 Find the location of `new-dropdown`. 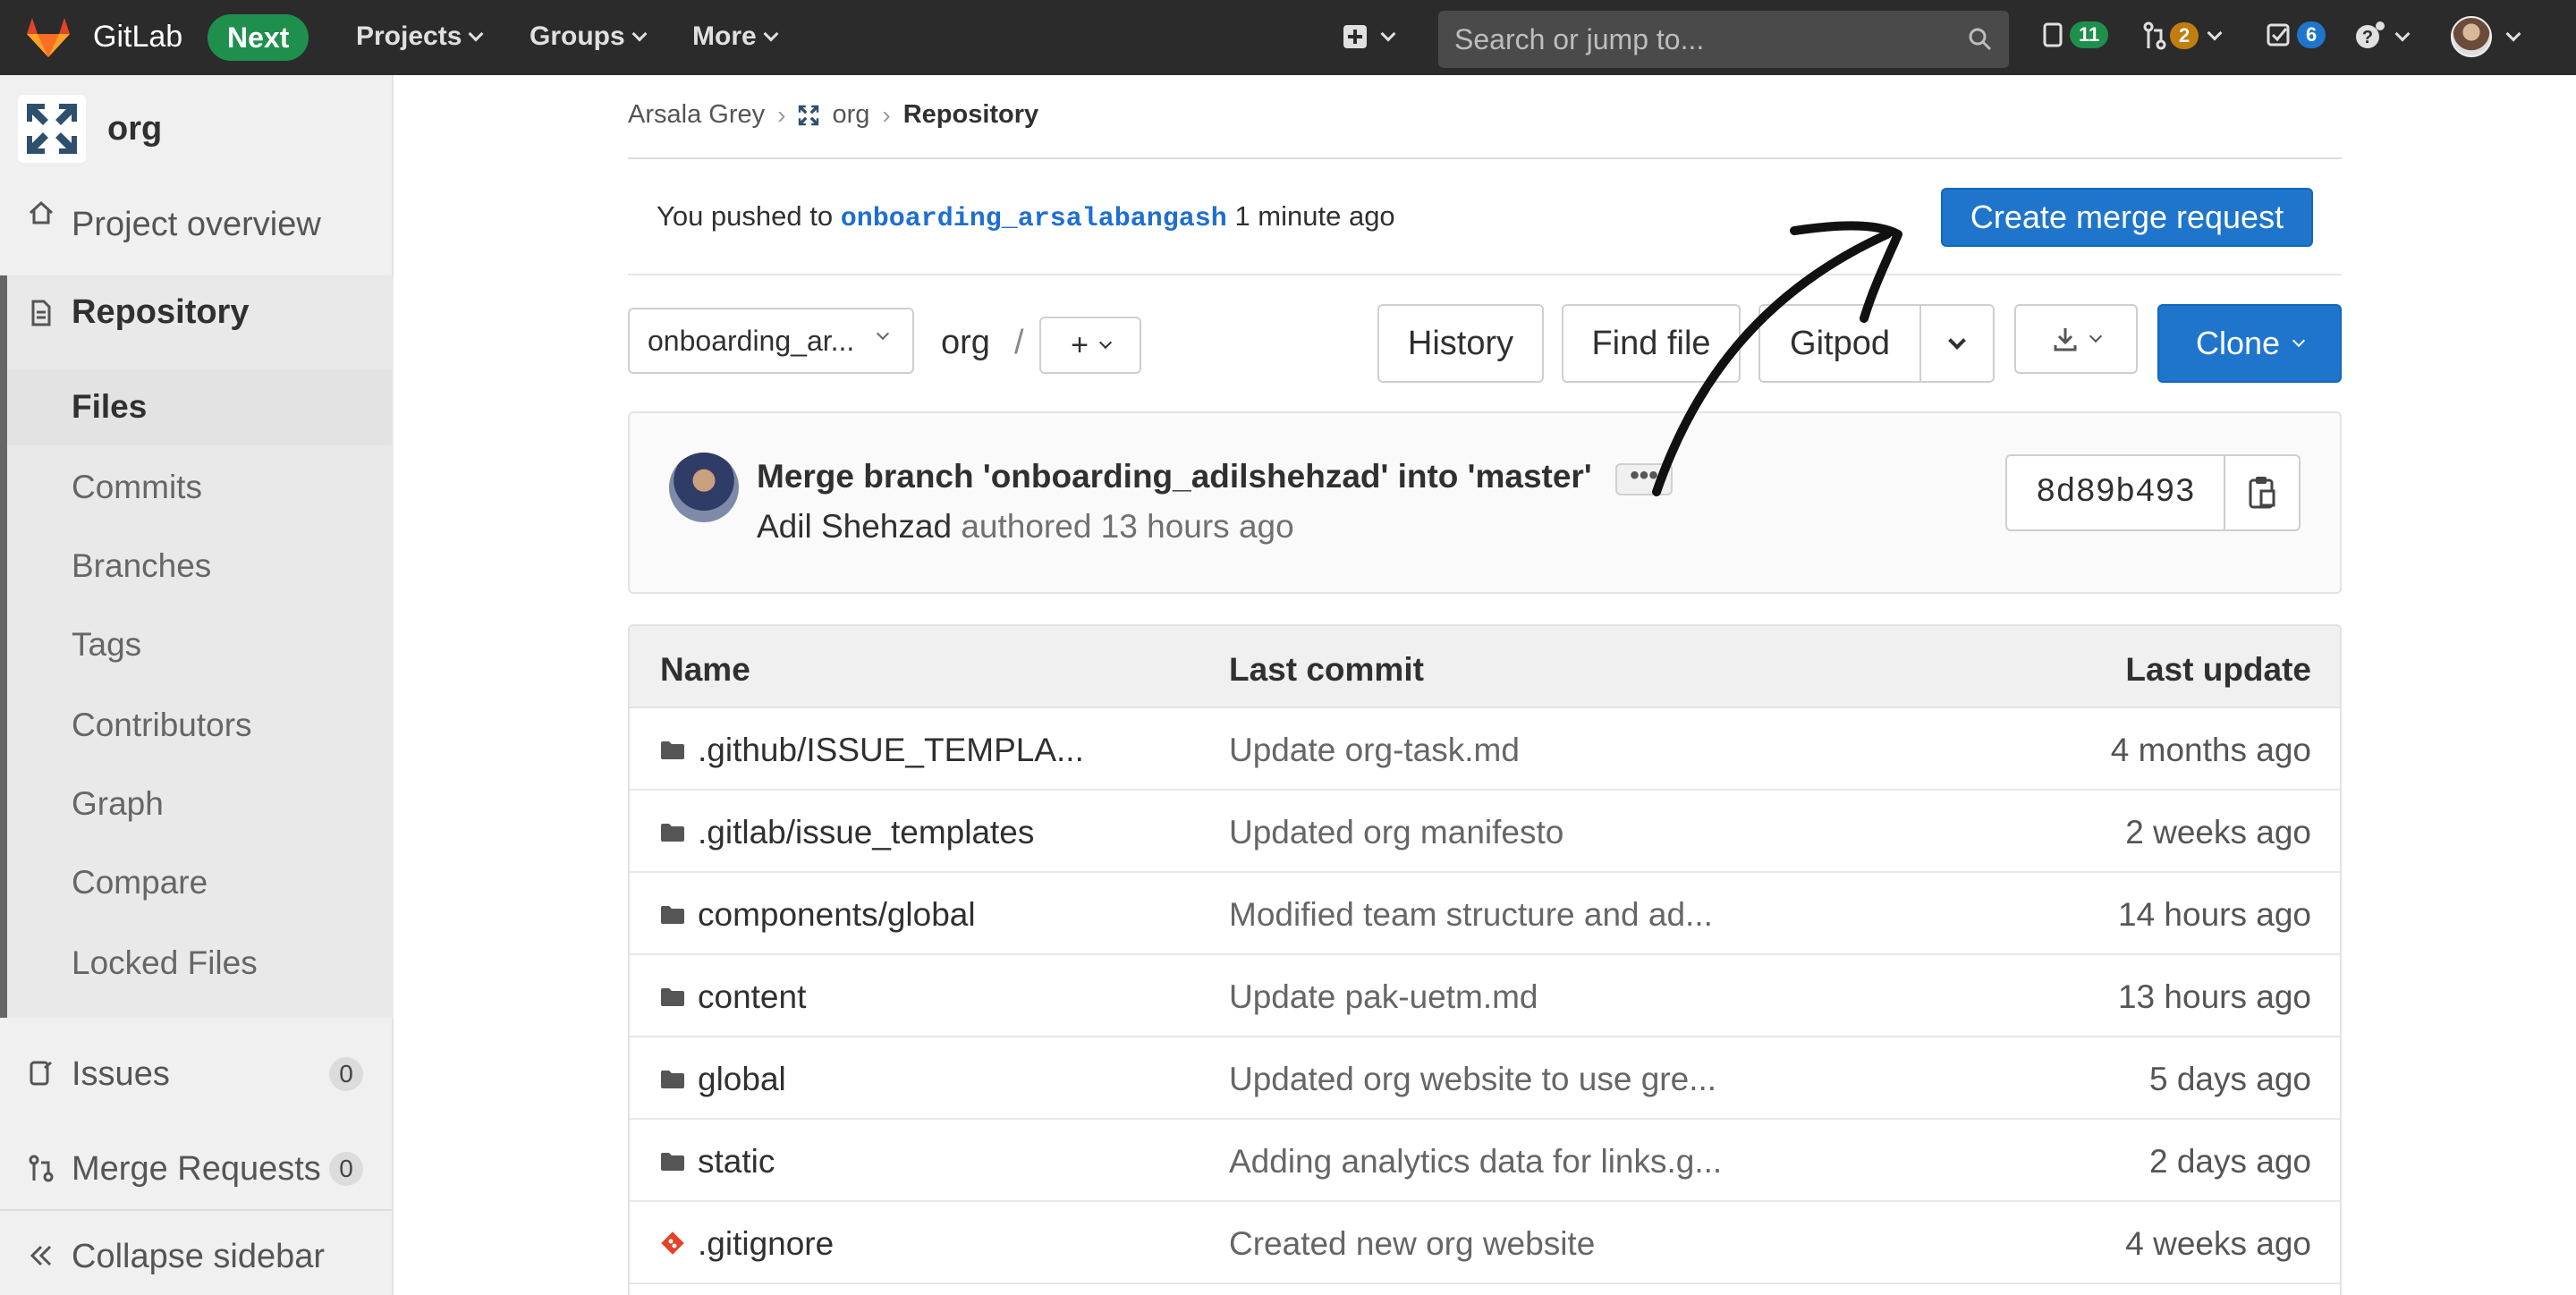

new-dropdown is located at coordinates (1369, 36).